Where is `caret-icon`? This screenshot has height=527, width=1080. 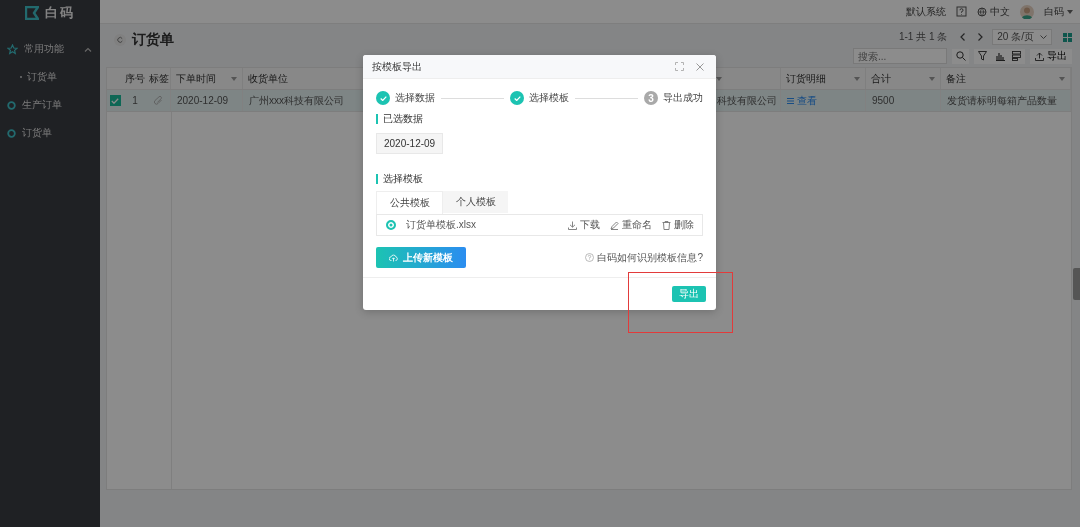 caret-icon is located at coordinates (1070, 11).